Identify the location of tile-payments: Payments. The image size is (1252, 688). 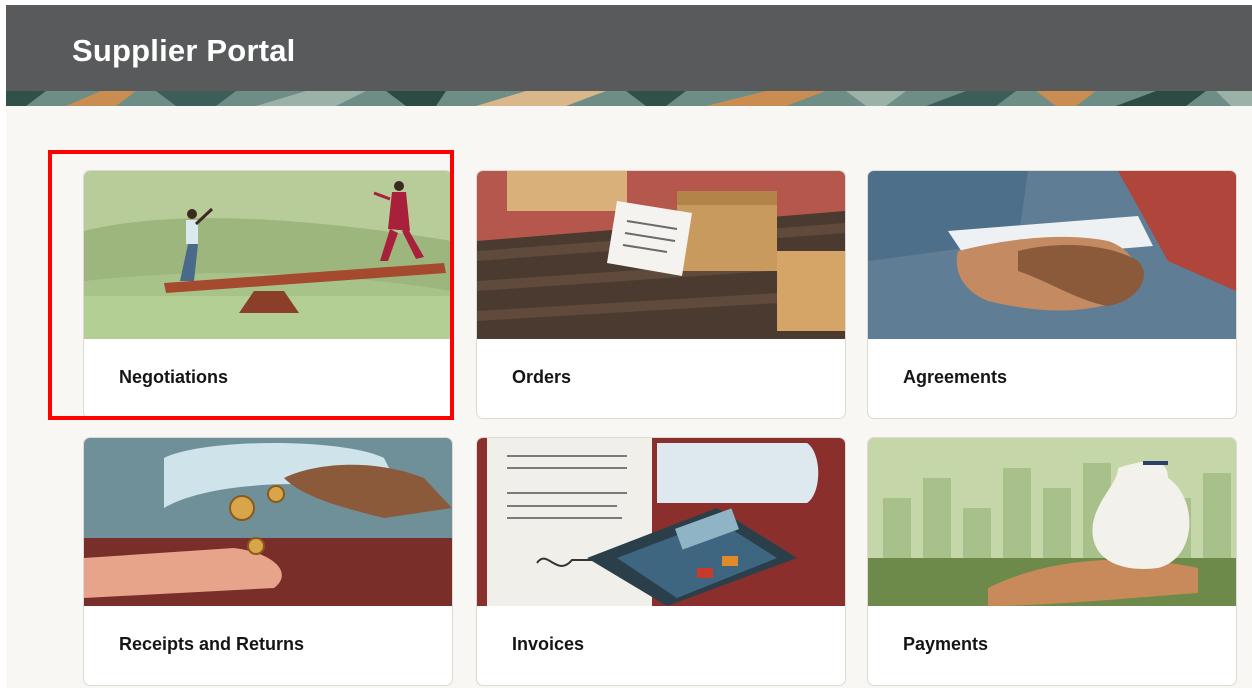
(1052, 561).